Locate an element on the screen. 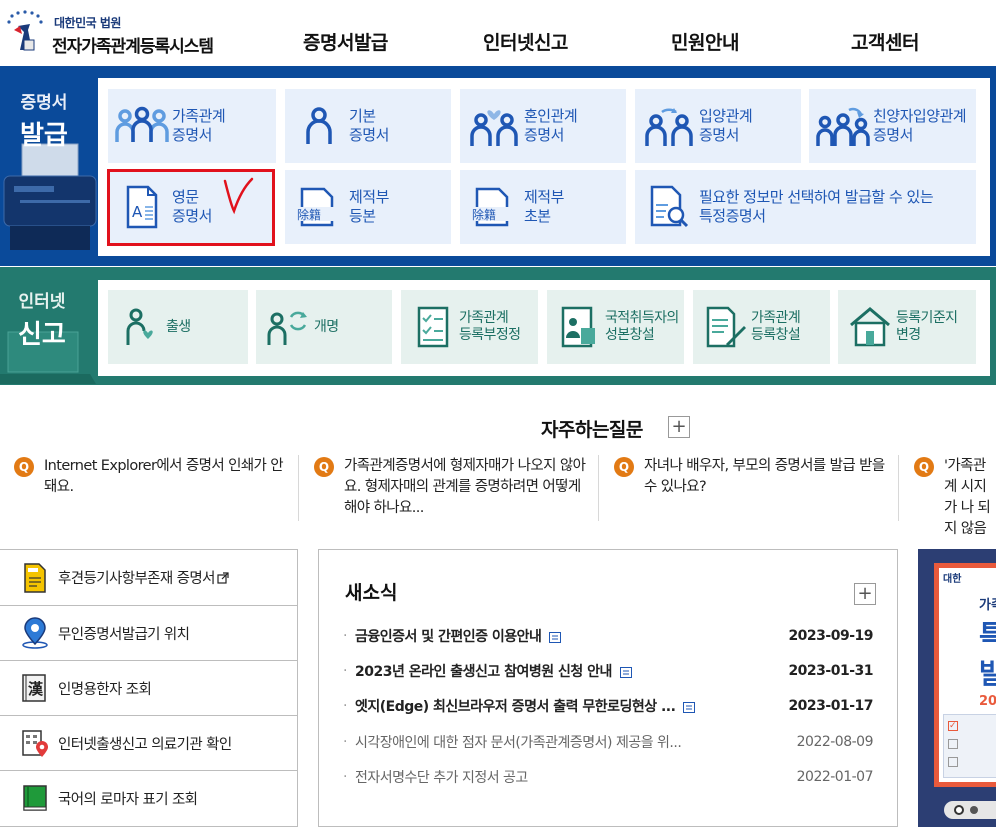 The width and height of the screenshot is (996, 837). tile-birth-report: 출생 is located at coordinates (178, 327).